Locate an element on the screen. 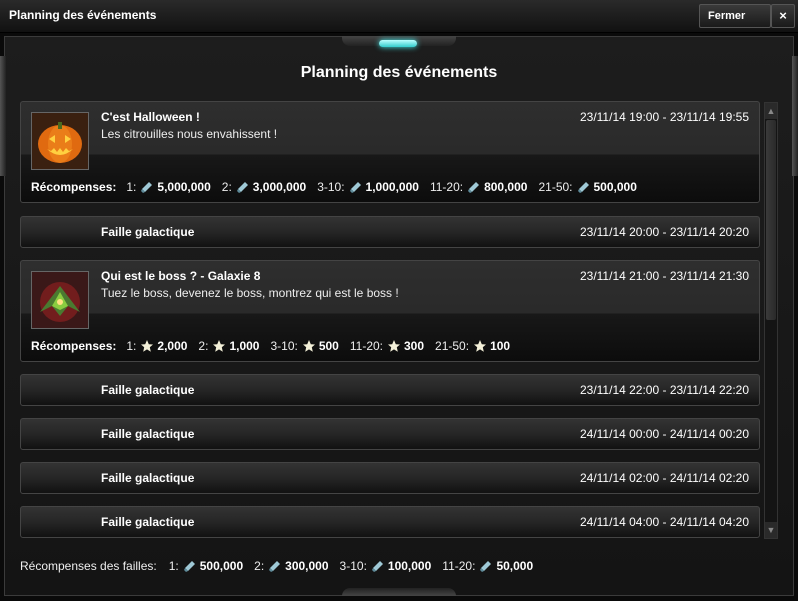  reward-amount: 800,000 is located at coordinates (506, 187).